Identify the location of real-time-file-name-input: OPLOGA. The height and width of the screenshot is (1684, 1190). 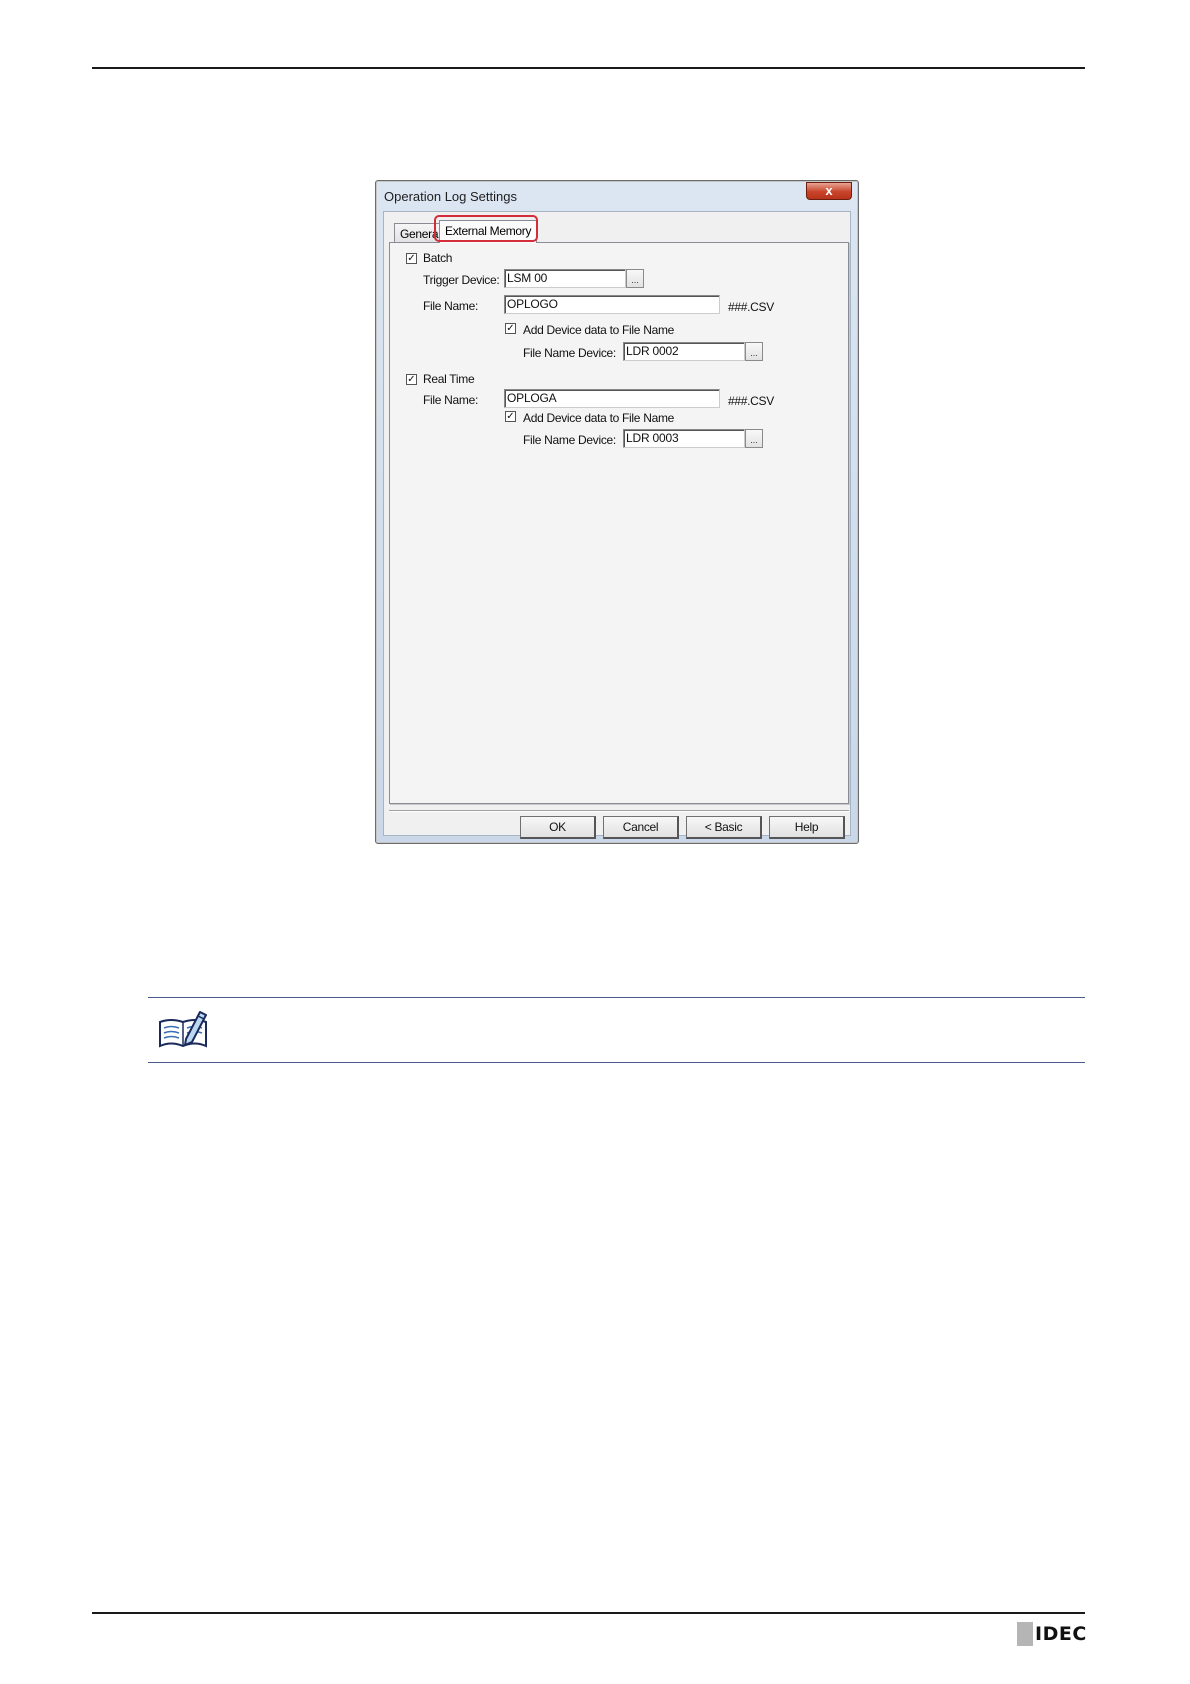
(612, 398).